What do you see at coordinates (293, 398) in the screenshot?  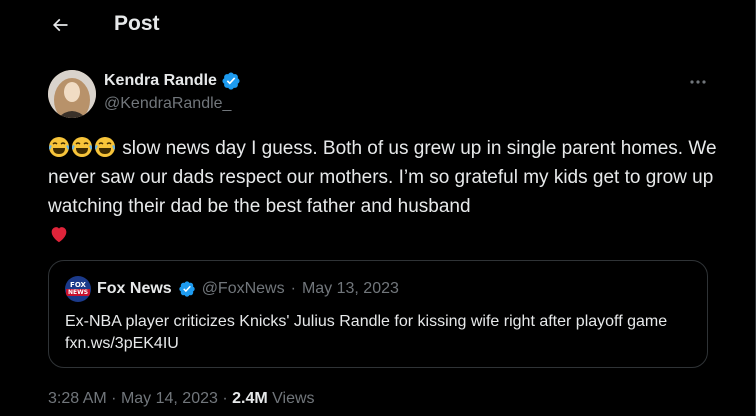 I see `views-label: Views` at bounding box center [293, 398].